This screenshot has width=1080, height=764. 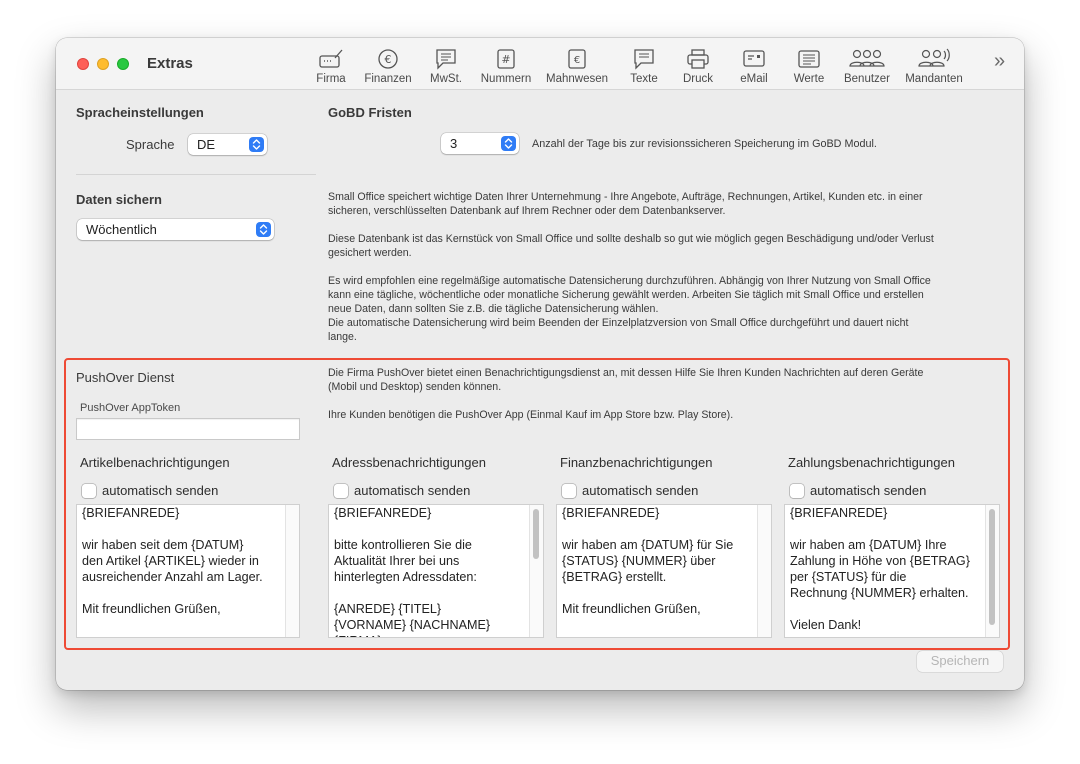 What do you see at coordinates (698, 59) in the screenshot?
I see `printer-icon` at bounding box center [698, 59].